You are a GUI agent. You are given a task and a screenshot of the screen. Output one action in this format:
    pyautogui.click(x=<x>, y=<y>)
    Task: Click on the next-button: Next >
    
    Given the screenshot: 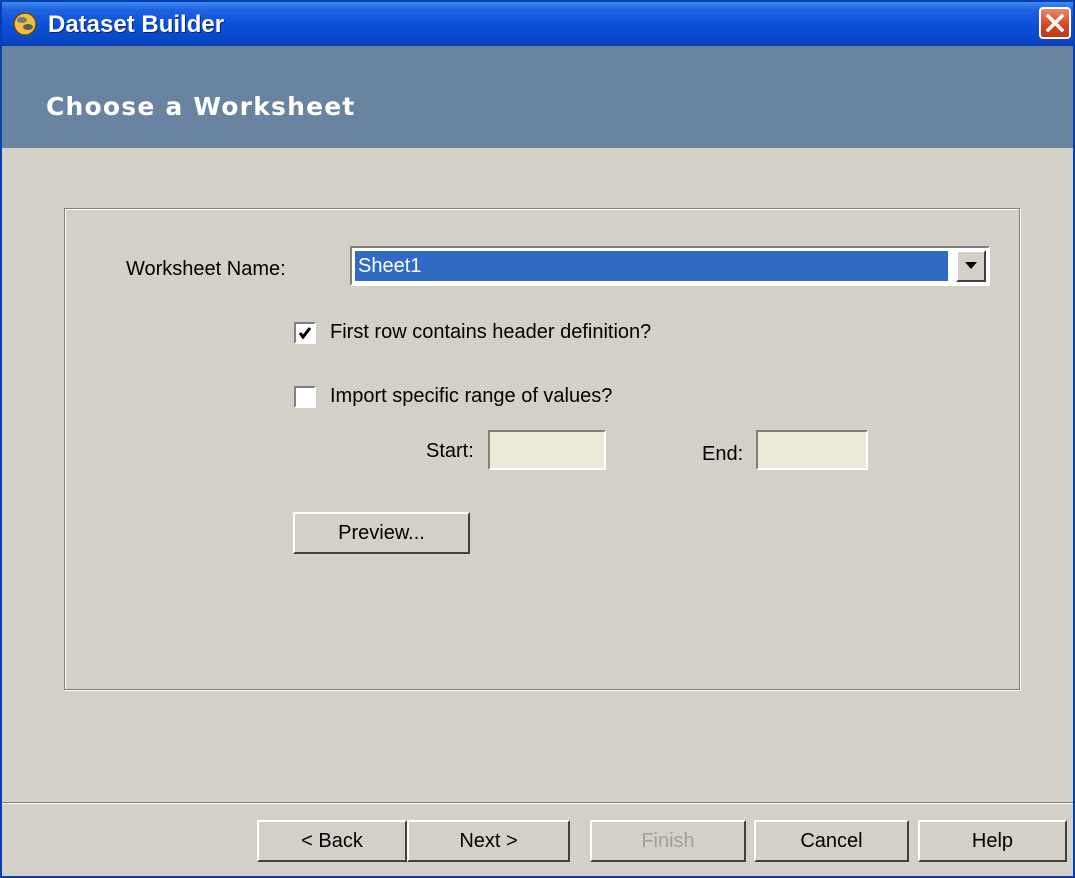 What is the action you would take?
    pyautogui.click(x=488, y=841)
    